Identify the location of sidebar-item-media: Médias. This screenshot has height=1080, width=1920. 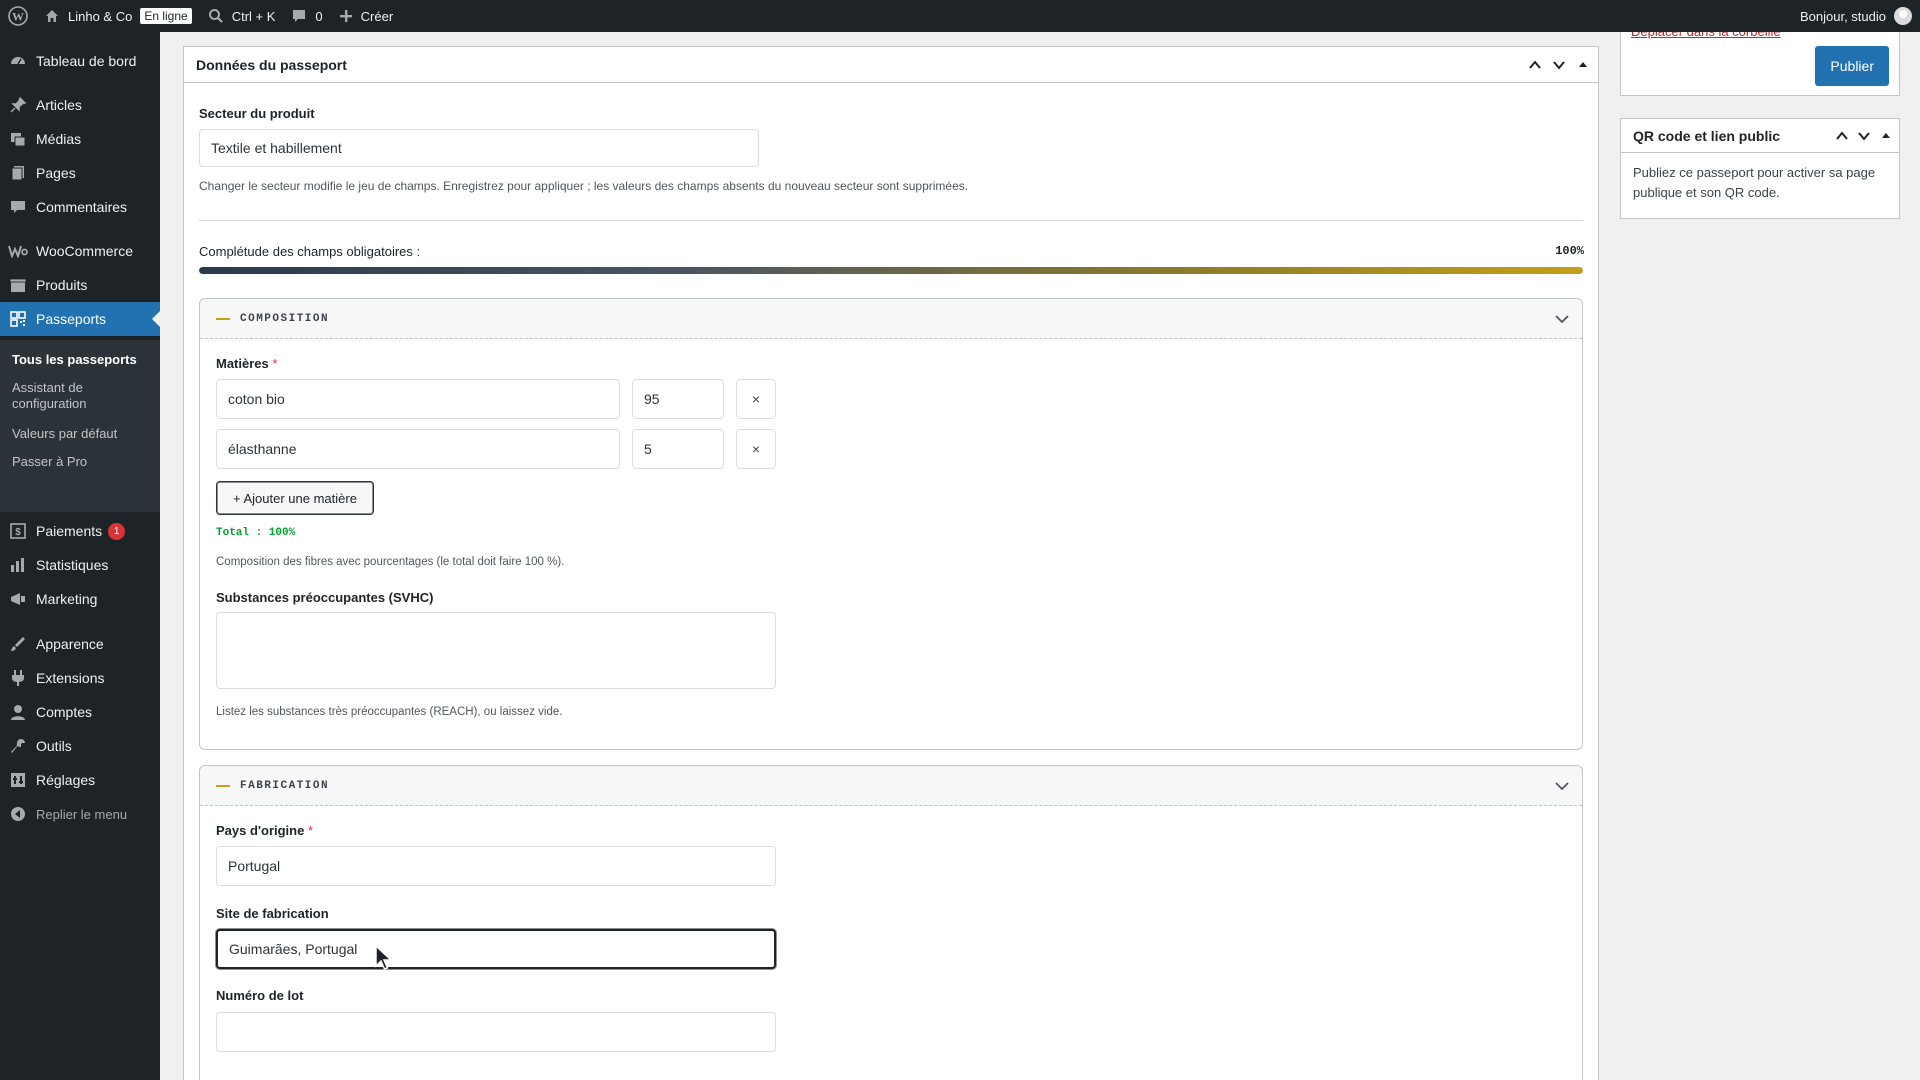
(80, 139).